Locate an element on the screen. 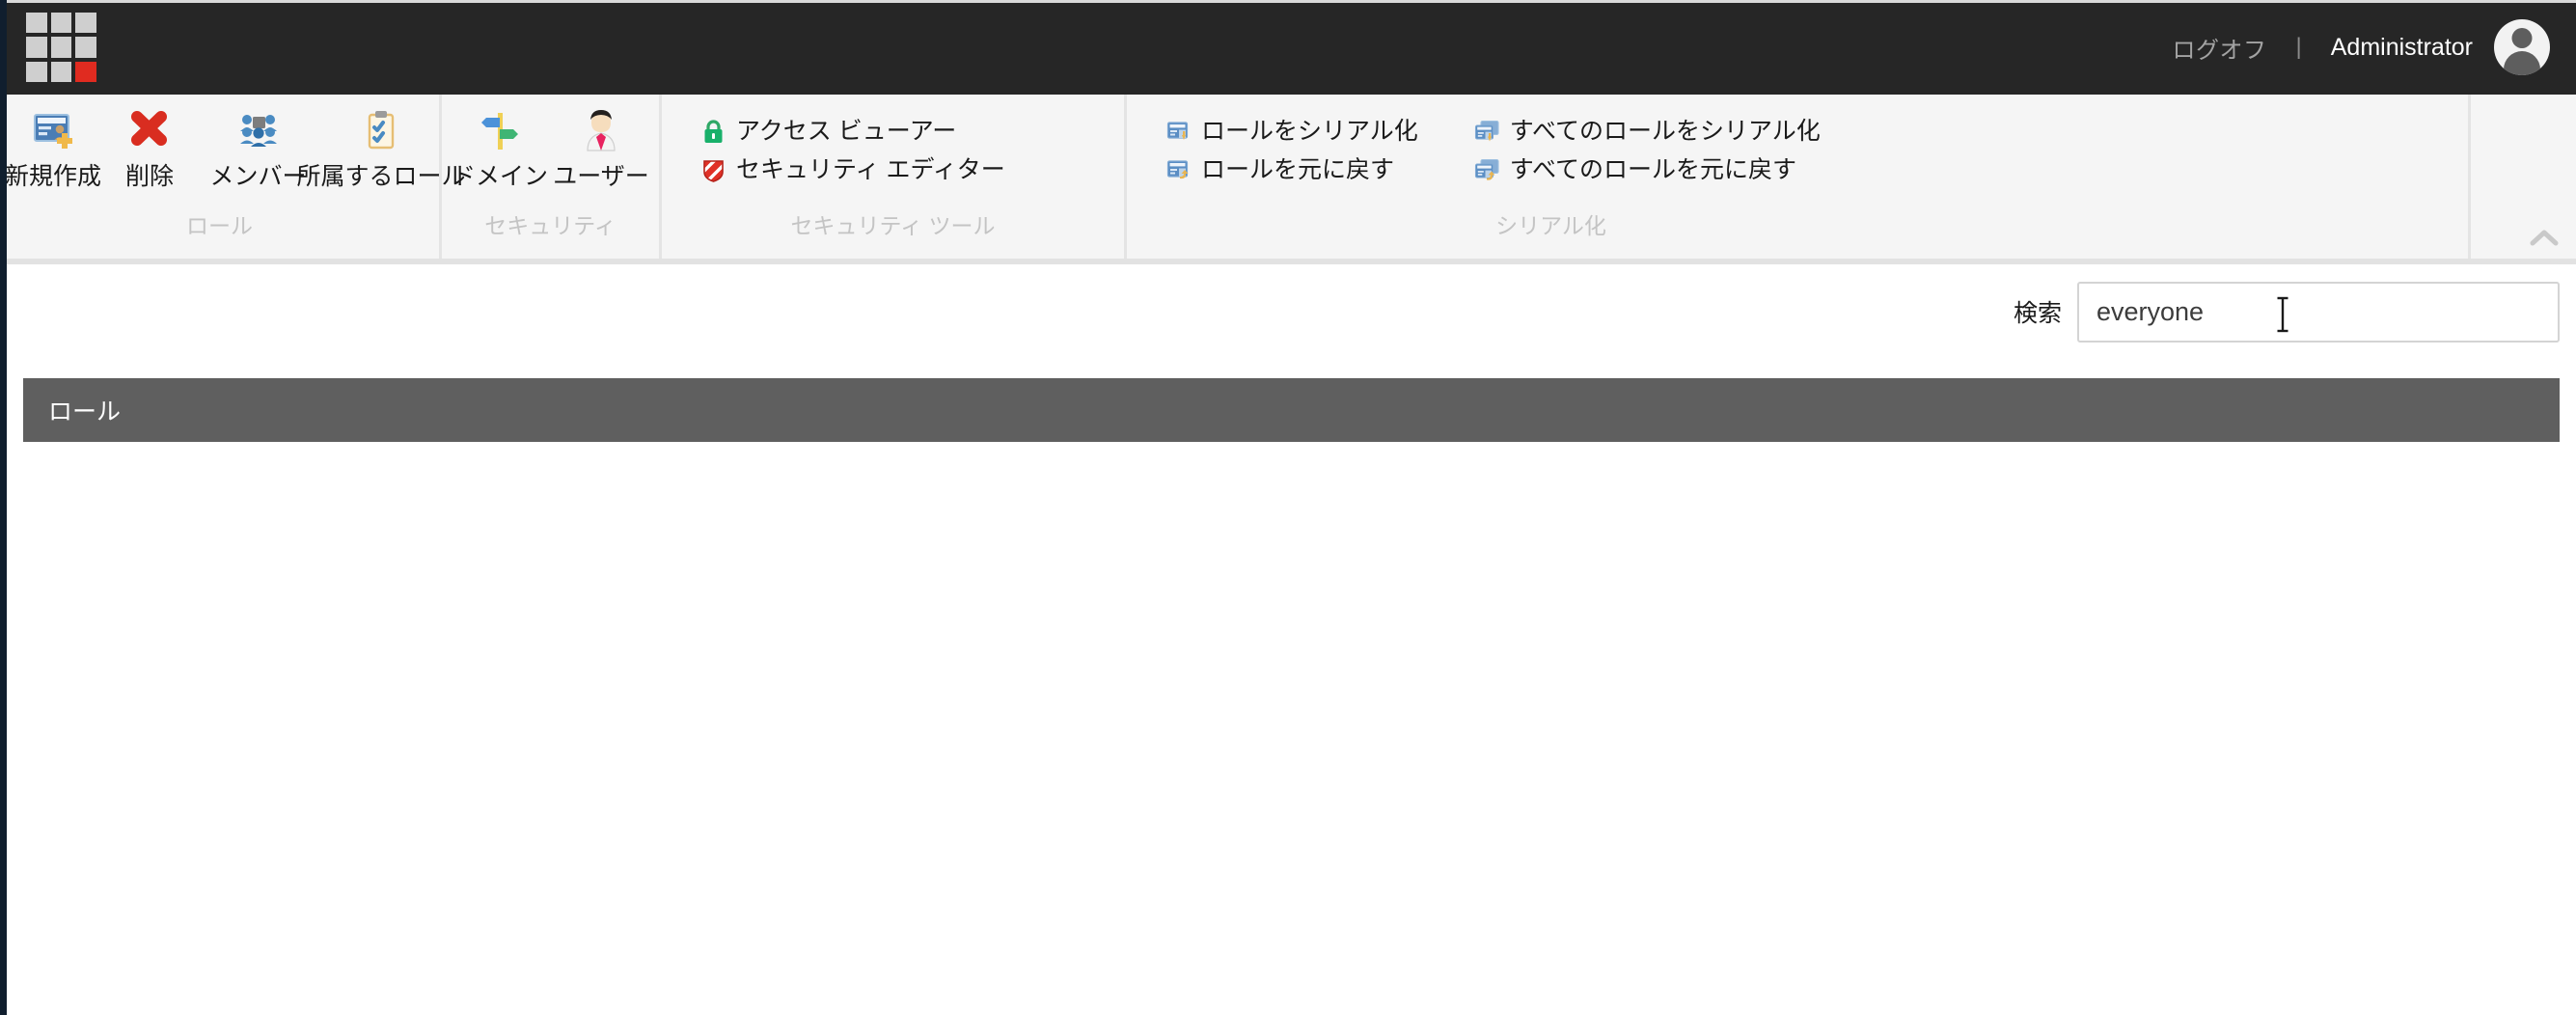 This screenshot has width=2576, height=1015. serialize-role-column: ロールをシリアル化 ロールを元に戻す is located at coordinates (1292, 145).